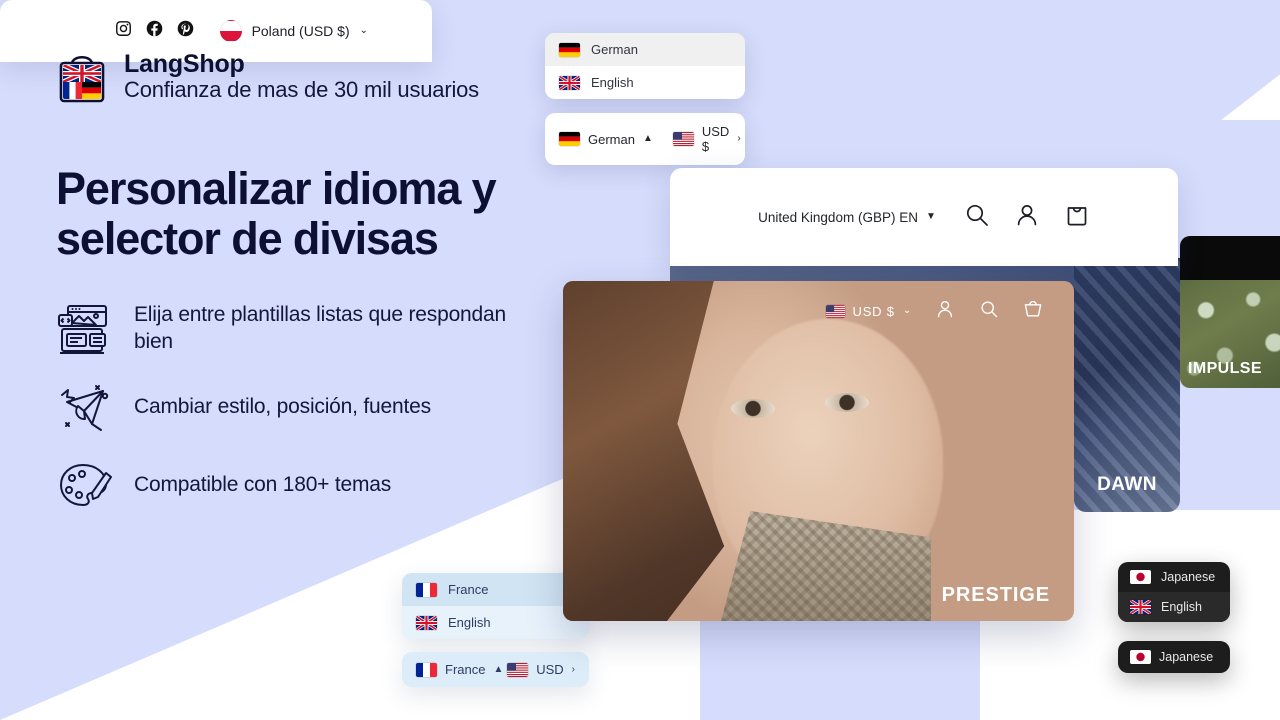  Describe the element at coordinates (230, 31) in the screenshot. I see `flag-pl-icon` at that location.